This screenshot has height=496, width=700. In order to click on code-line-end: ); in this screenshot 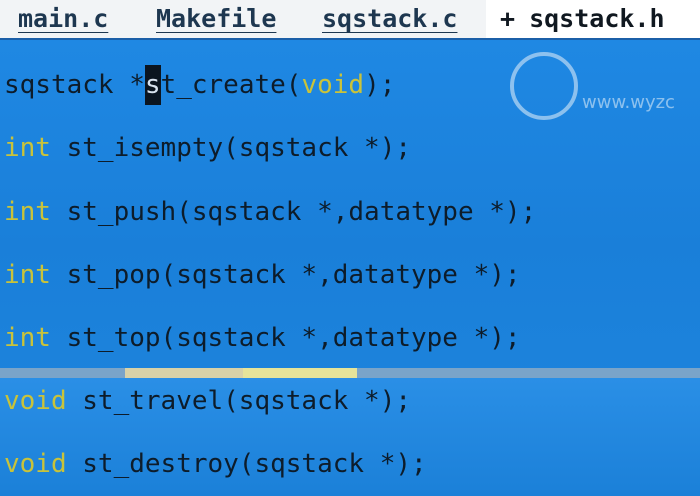, I will do `click(380, 85)`.